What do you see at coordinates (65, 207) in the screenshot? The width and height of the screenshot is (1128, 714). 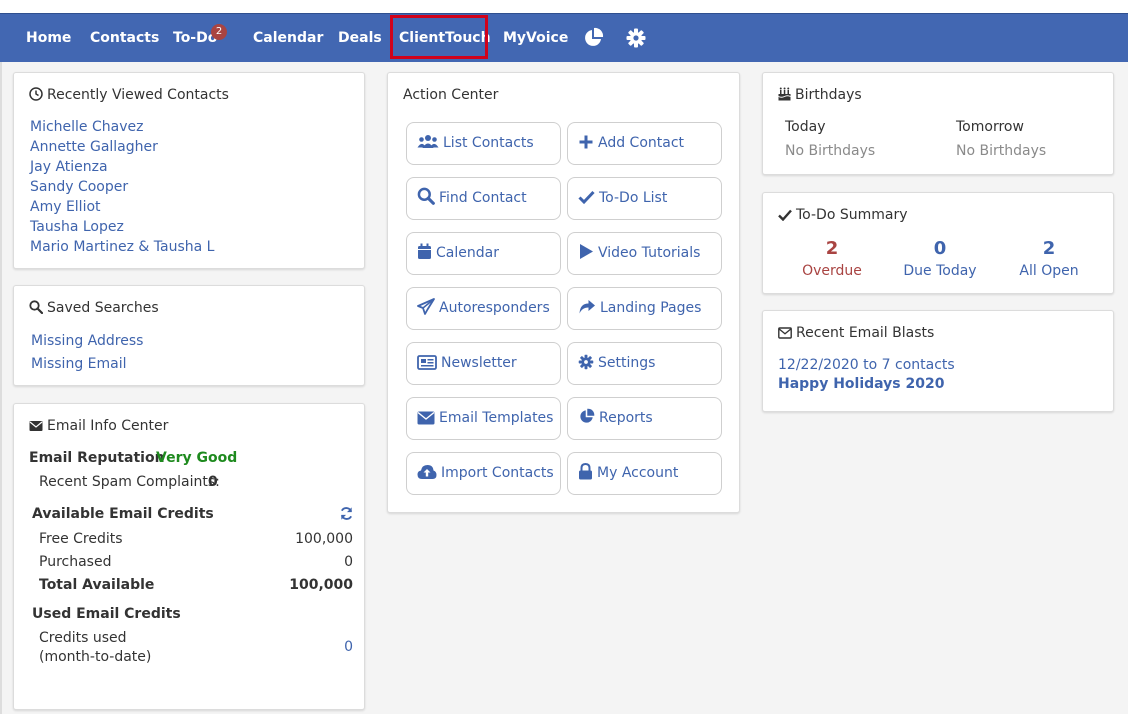 I see `contact-link: Amy Elliot` at bounding box center [65, 207].